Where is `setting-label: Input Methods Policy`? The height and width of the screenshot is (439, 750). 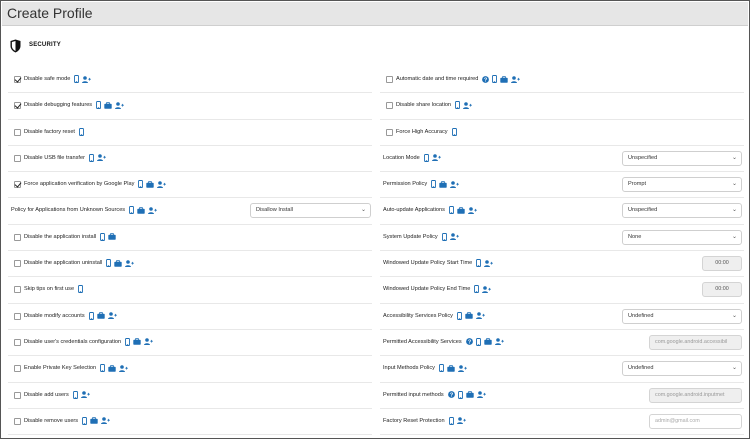
setting-label: Input Methods Policy is located at coordinates (409, 368).